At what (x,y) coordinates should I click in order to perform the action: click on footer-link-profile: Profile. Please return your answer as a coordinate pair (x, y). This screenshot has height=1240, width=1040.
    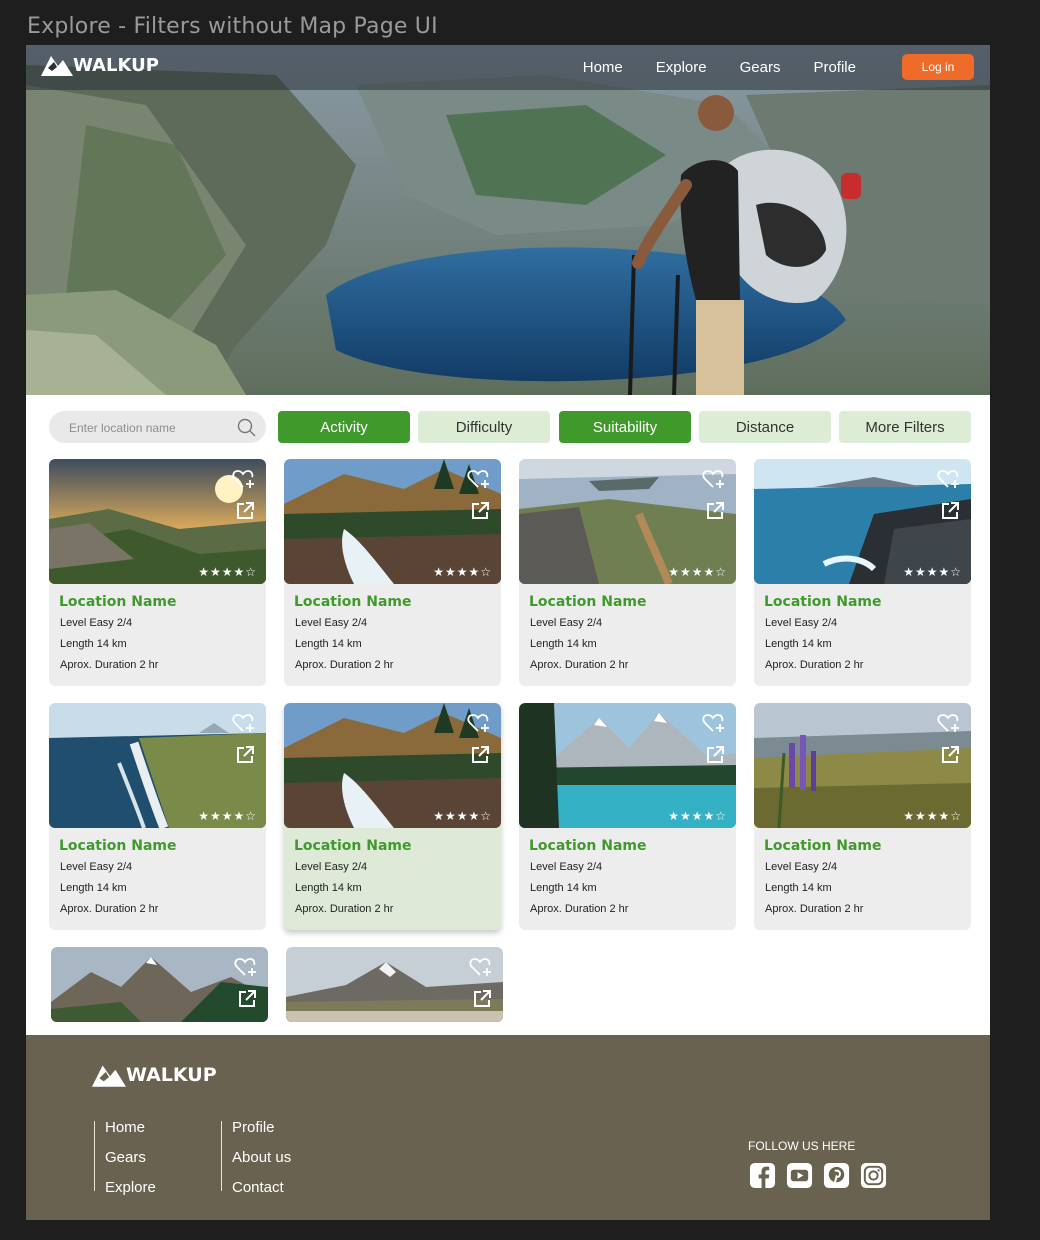
    Looking at the image, I should click on (261, 1135).